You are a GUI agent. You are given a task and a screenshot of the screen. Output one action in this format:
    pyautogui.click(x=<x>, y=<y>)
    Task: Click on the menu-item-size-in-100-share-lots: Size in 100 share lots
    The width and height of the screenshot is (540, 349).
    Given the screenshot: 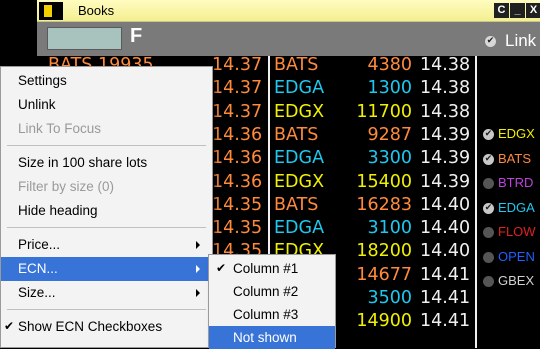 What is the action you would take?
    pyautogui.click(x=106, y=163)
    